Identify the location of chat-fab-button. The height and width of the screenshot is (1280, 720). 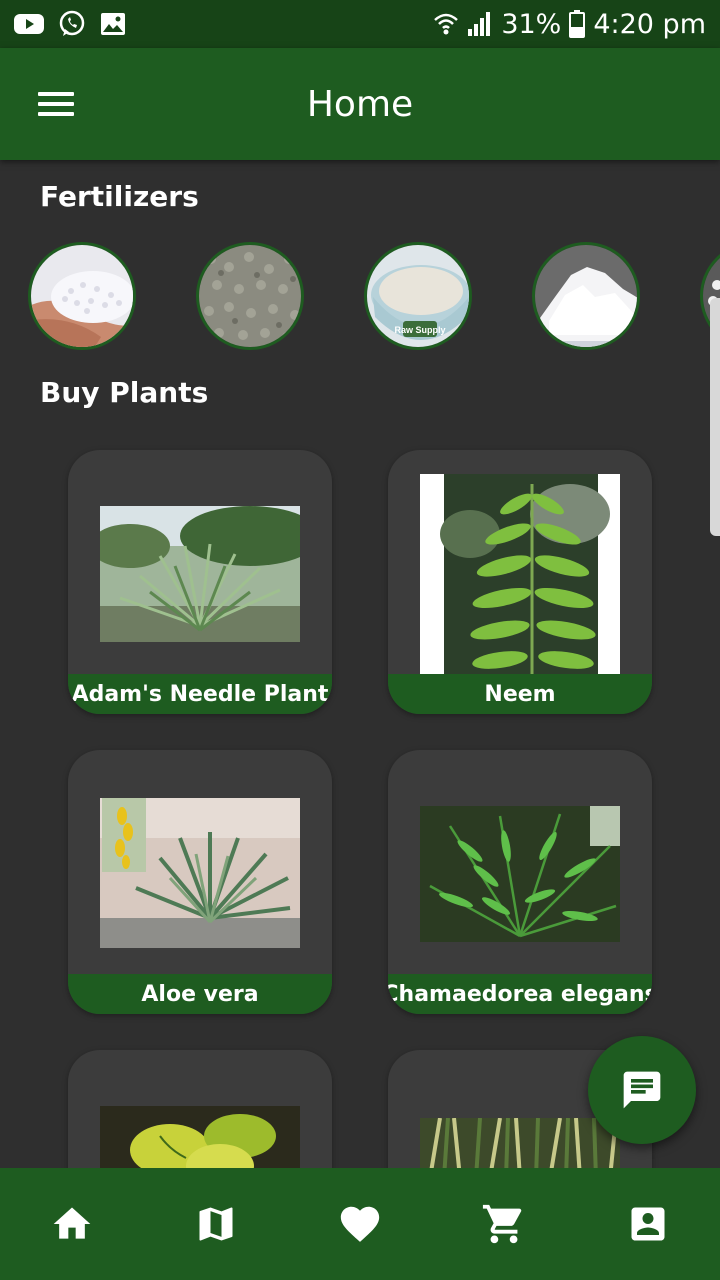
(642, 1090).